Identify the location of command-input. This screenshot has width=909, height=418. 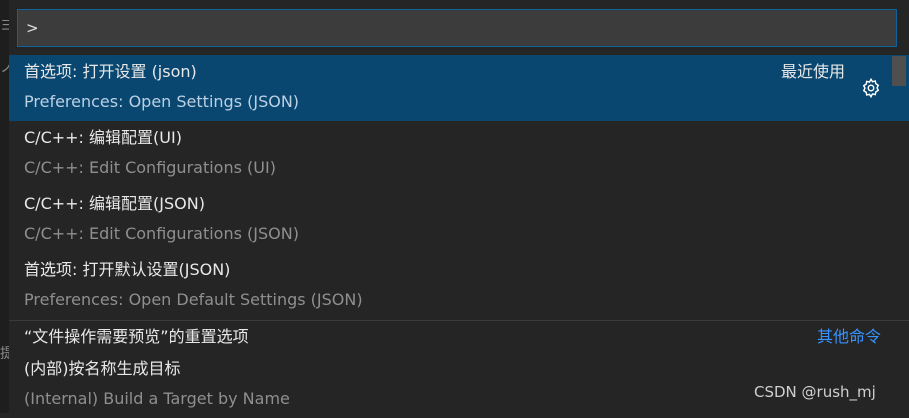
(456, 28).